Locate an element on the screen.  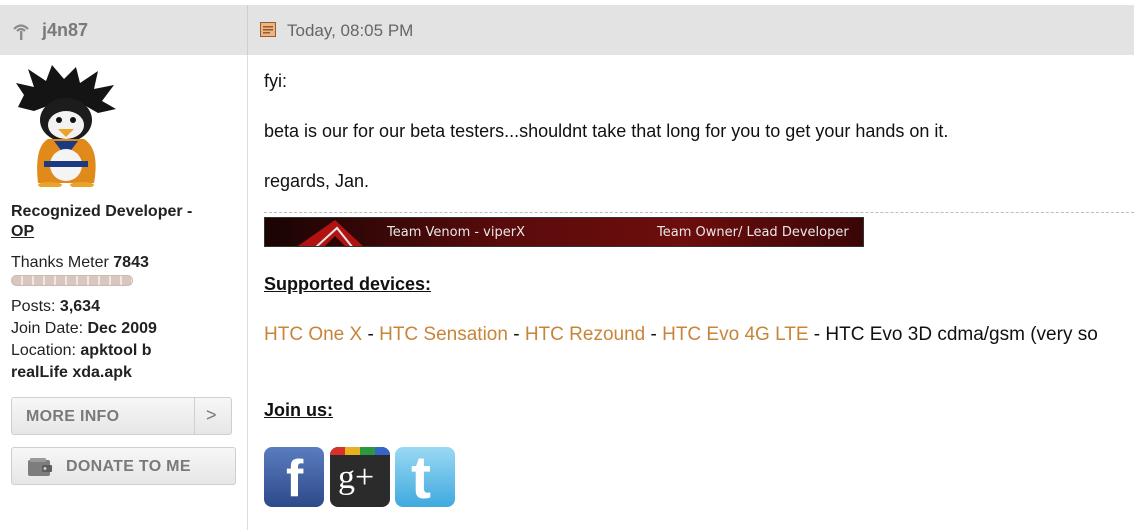
device-link-rezound: HTC Rezound is located at coordinates (585, 334).